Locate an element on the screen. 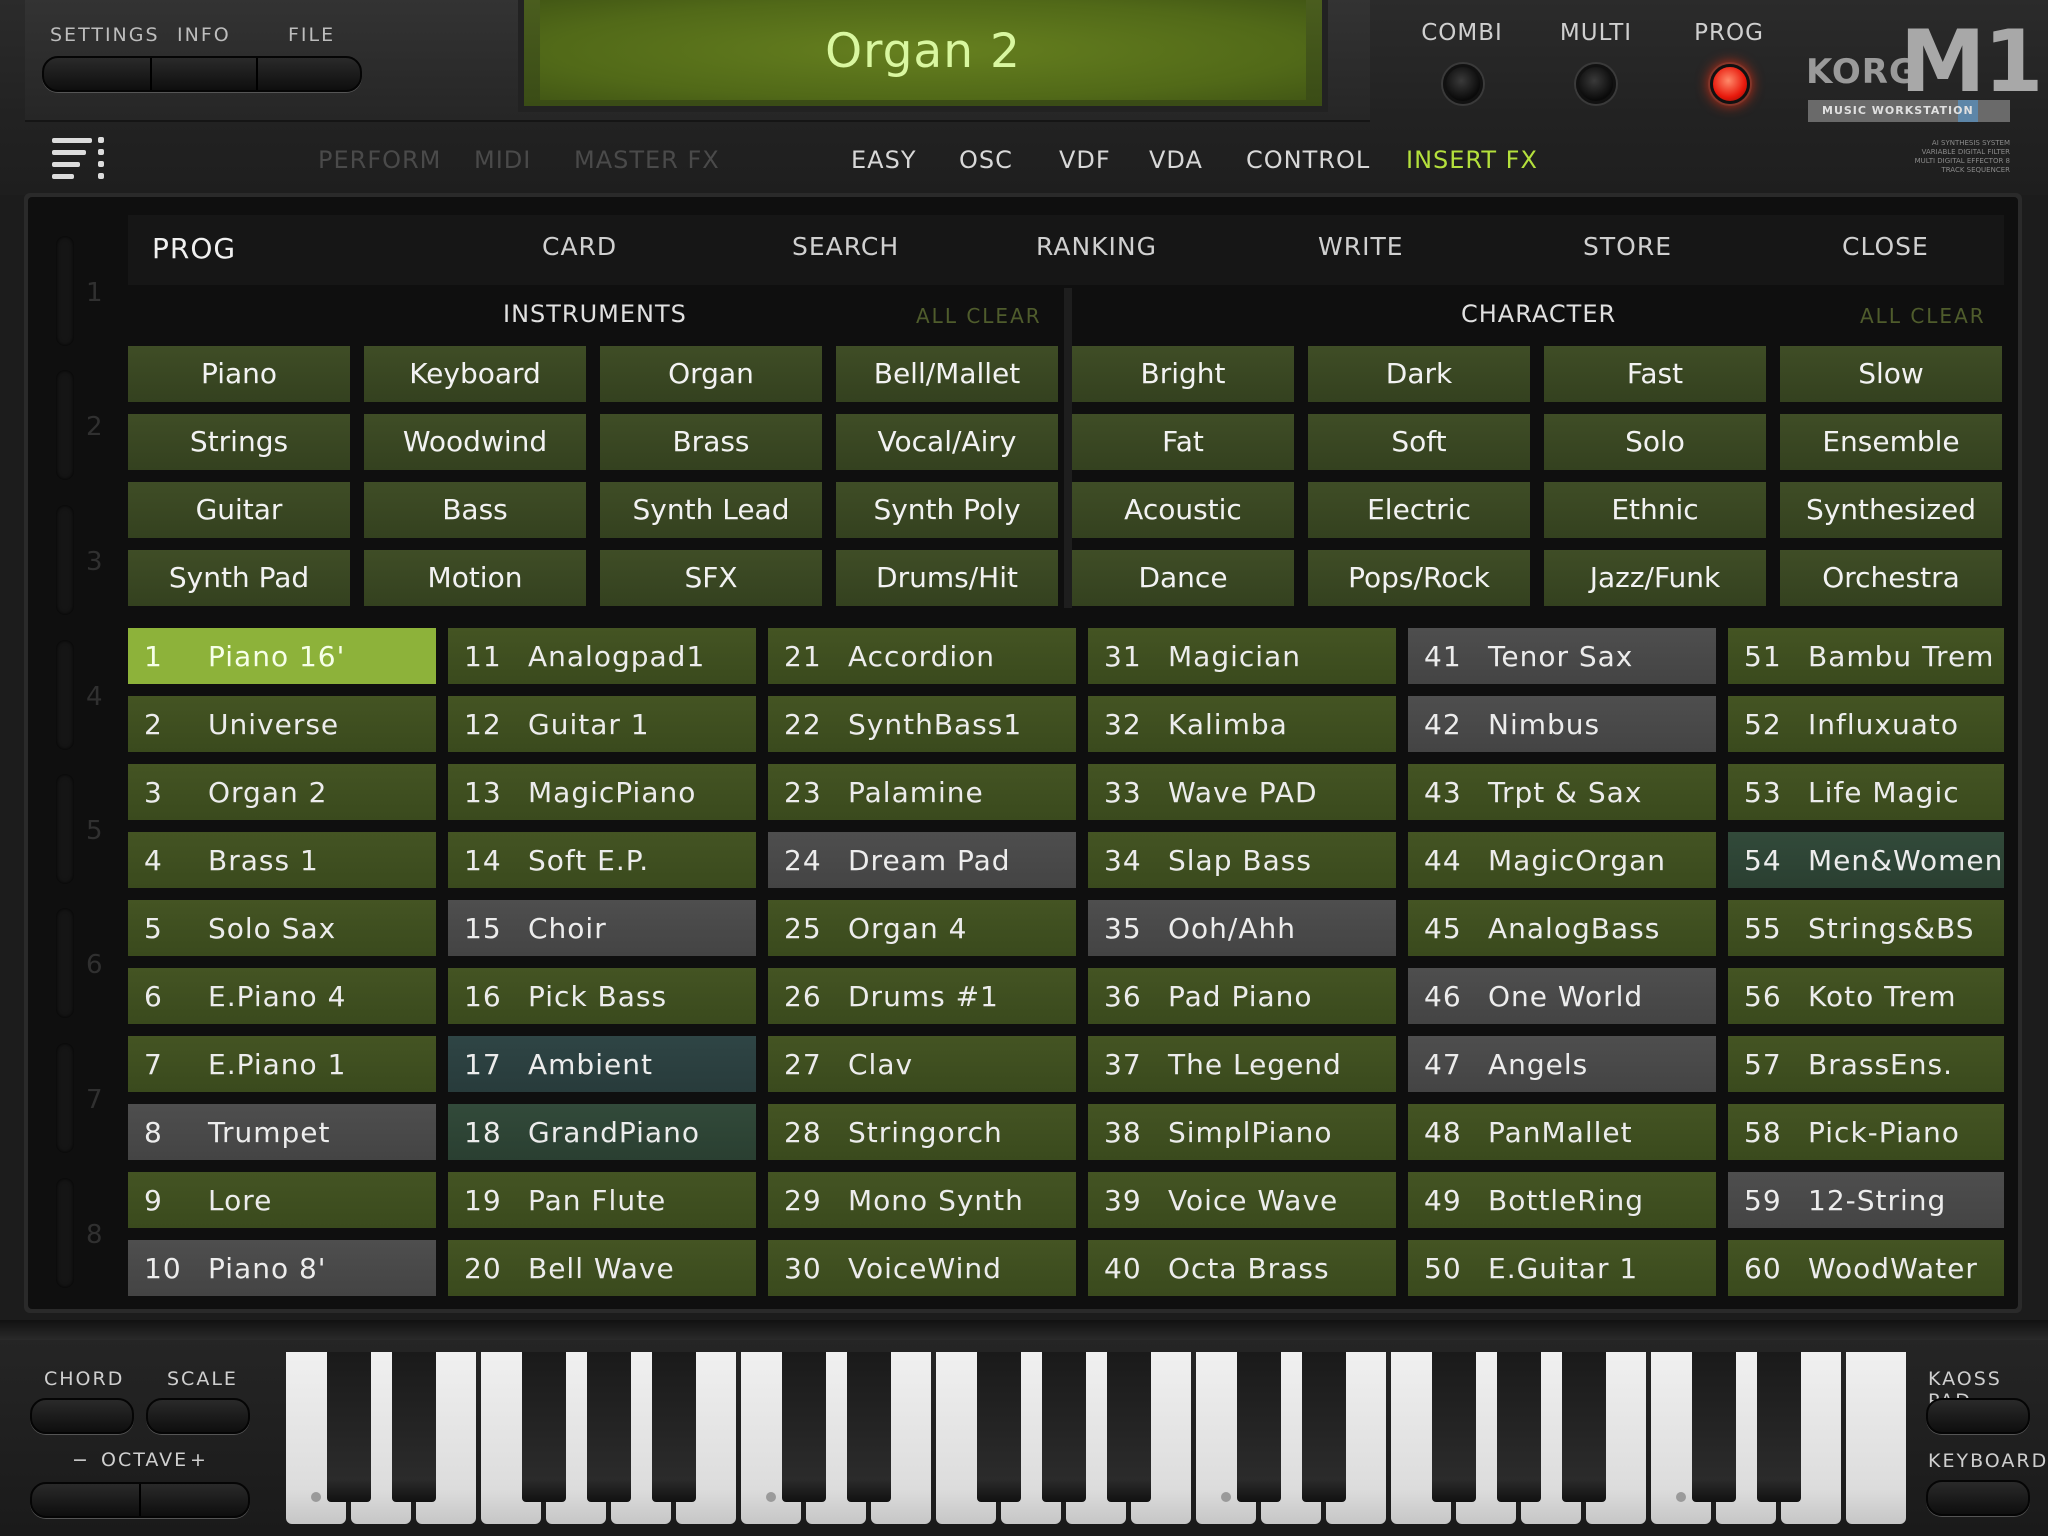 The height and width of the screenshot is (1536, 2048). character-all-clear-button: ALL CLEAR is located at coordinates (1923, 316).